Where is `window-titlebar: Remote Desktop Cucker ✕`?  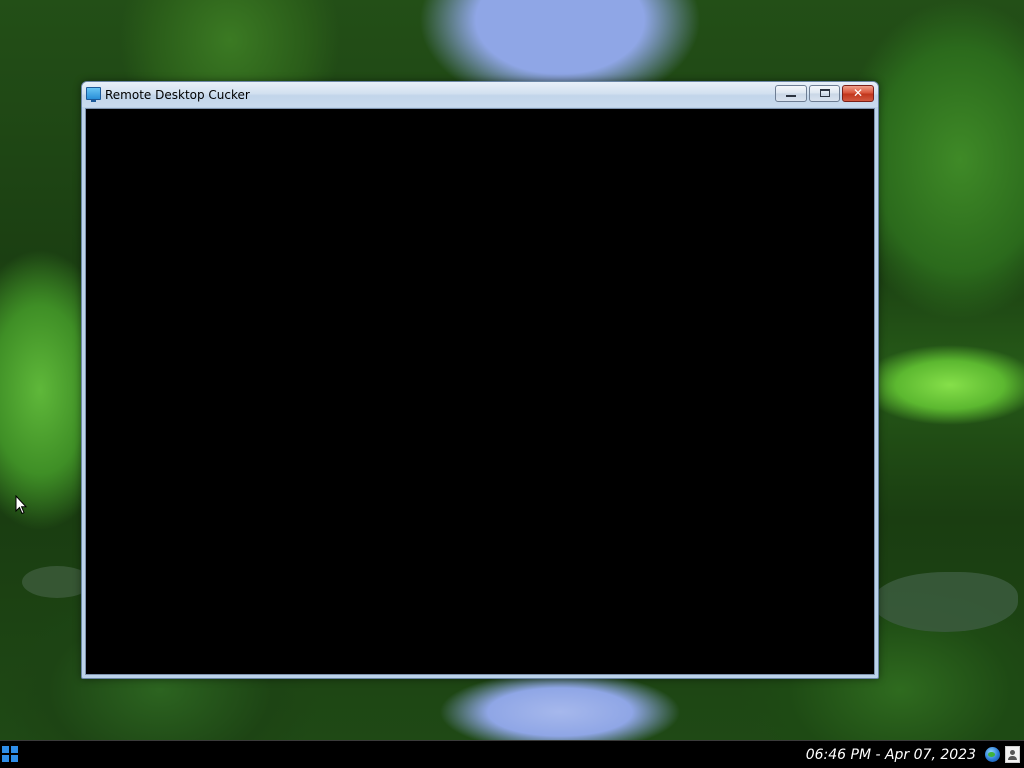 window-titlebar: Remote Desktop Cucker ✕ is located at coordinates (480, 94).